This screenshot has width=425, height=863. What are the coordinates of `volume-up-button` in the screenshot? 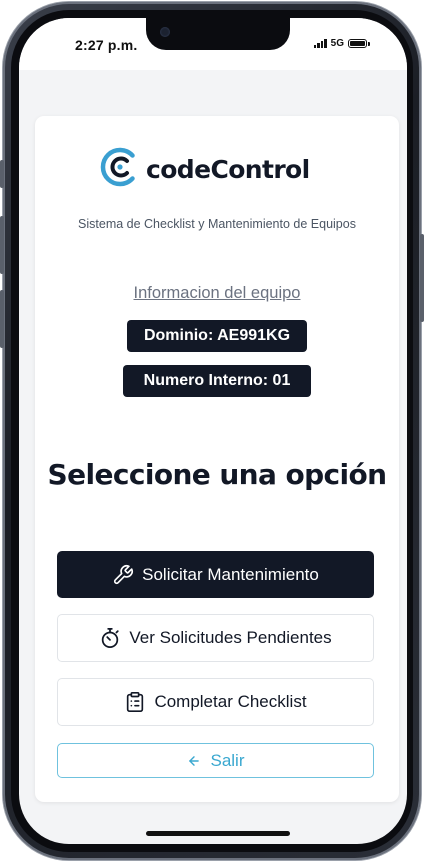 It's located at (2, 245).